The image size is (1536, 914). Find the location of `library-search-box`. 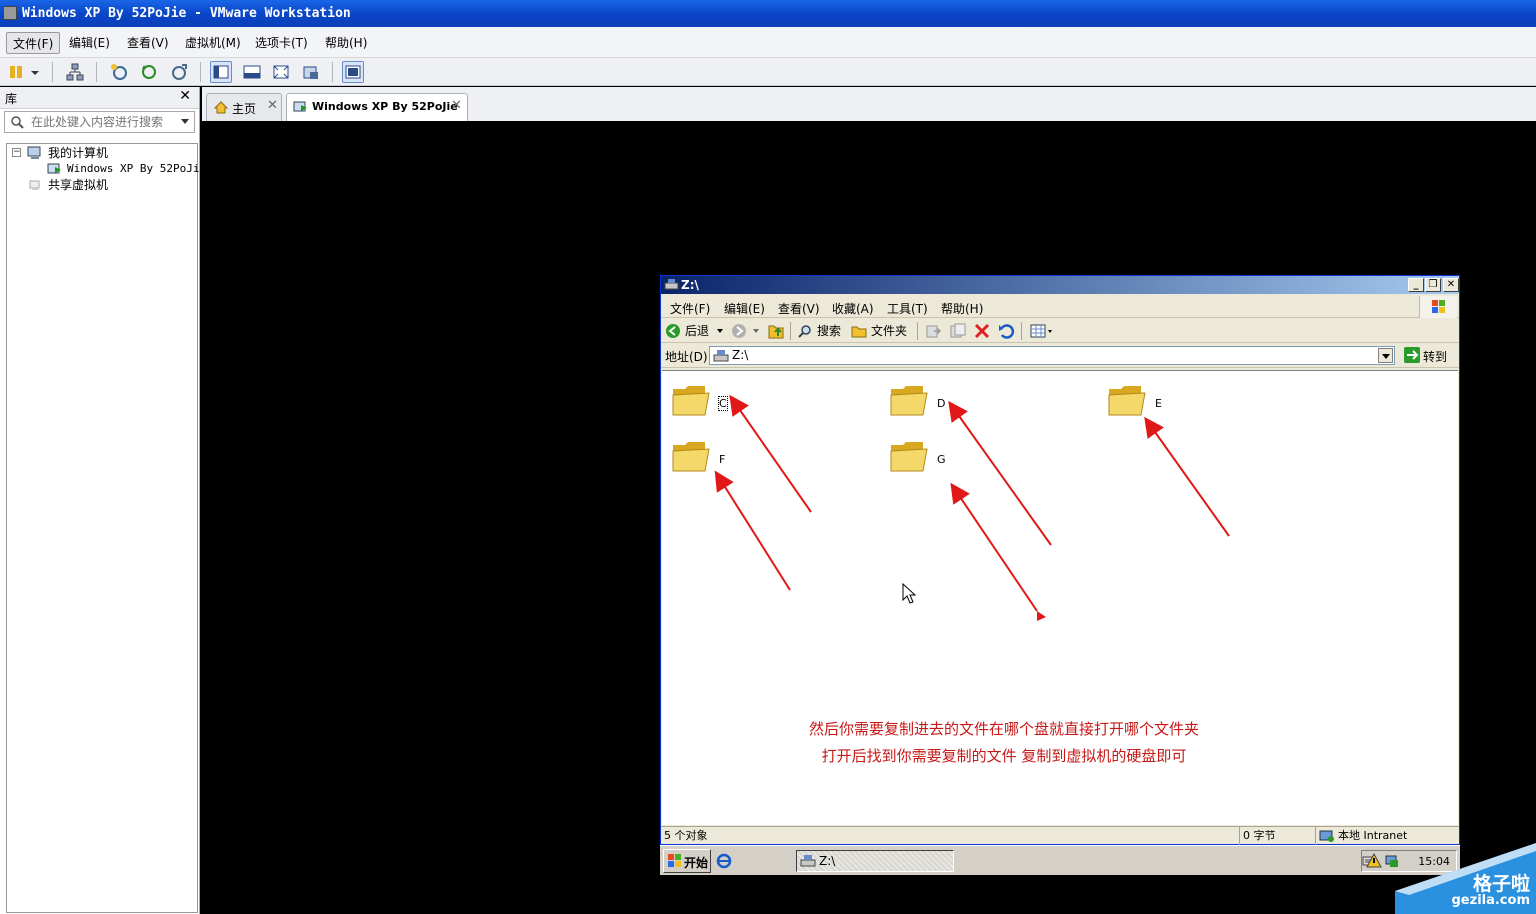

library-search-box is located at coordinates (99, 122).